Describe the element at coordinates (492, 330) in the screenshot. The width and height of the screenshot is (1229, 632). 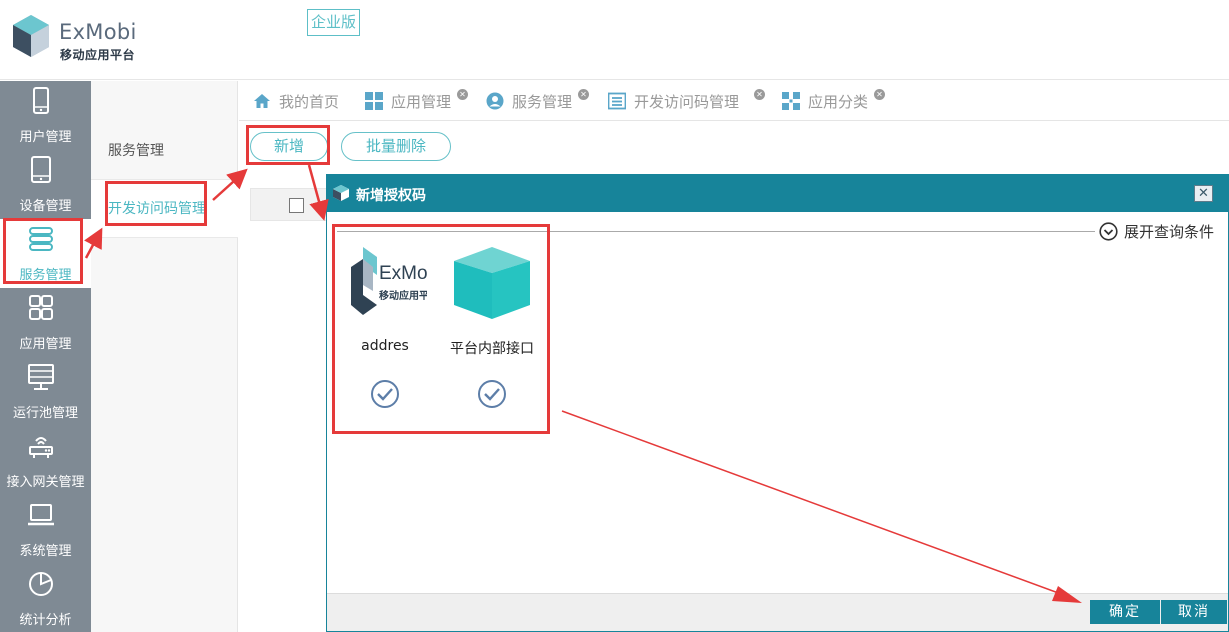
I see `service-card-platform-internal: 平台内部接口` at that location.